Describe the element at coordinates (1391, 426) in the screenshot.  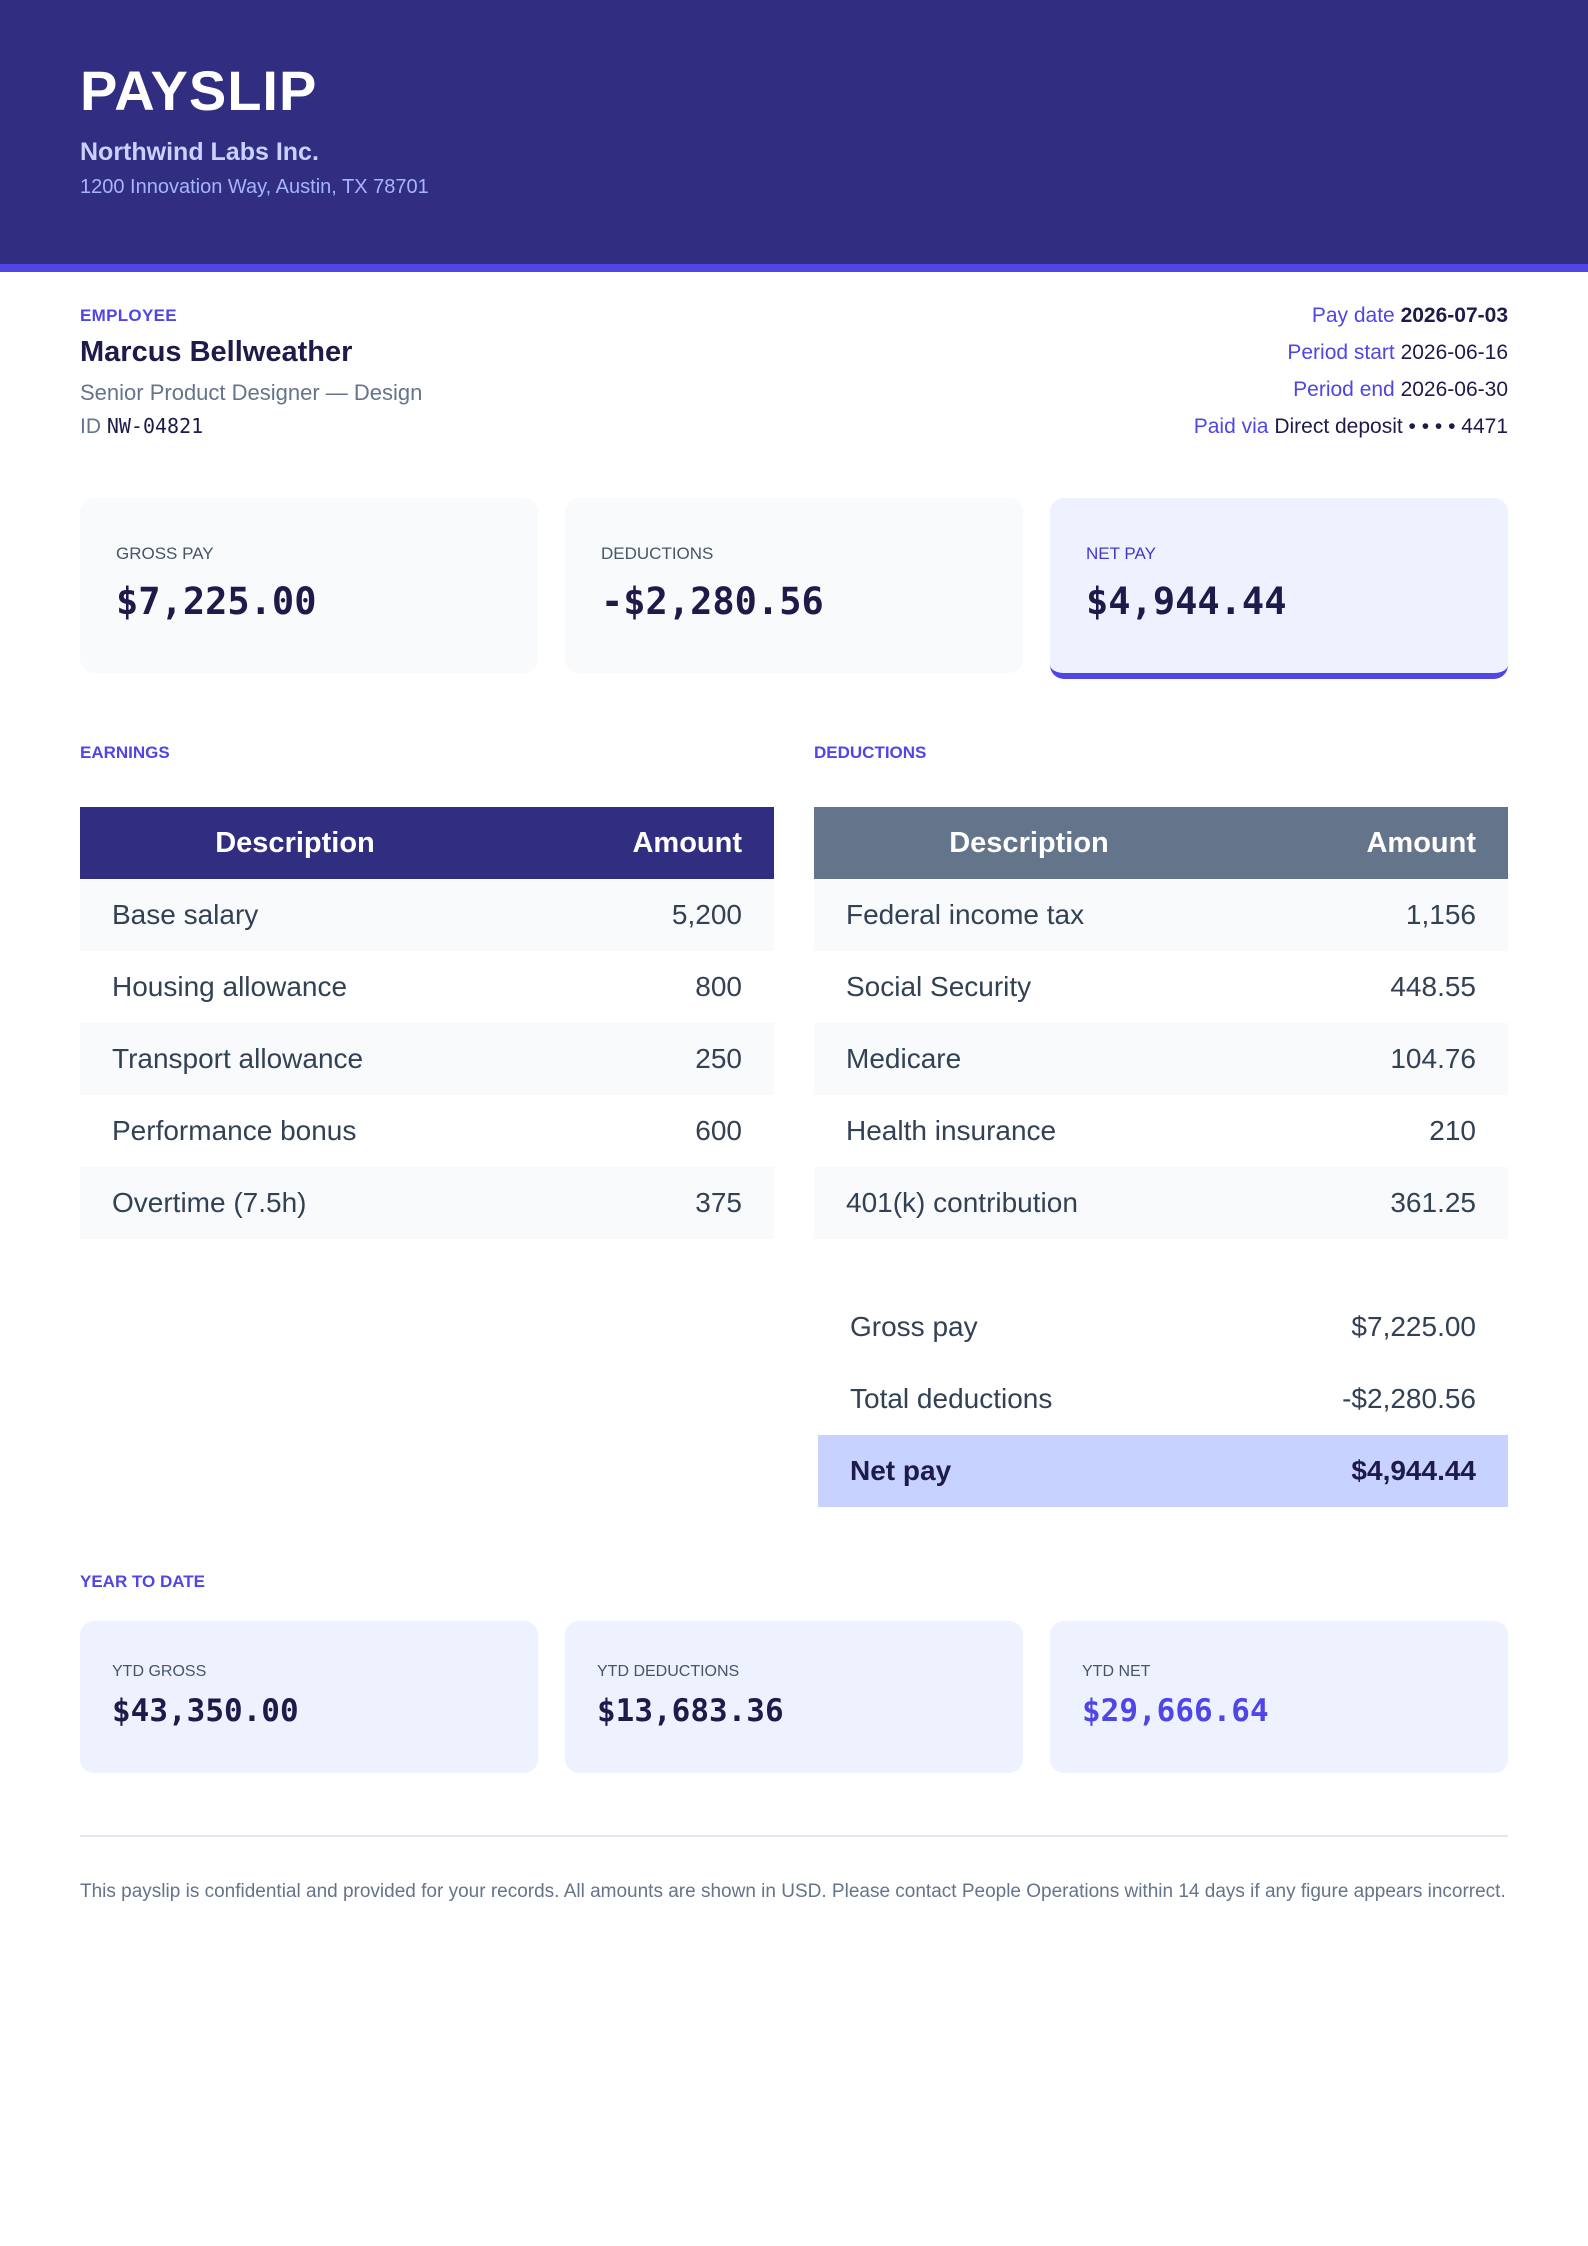
I see `paid-via-value: Direct deposit • • • • 4471` at that location.